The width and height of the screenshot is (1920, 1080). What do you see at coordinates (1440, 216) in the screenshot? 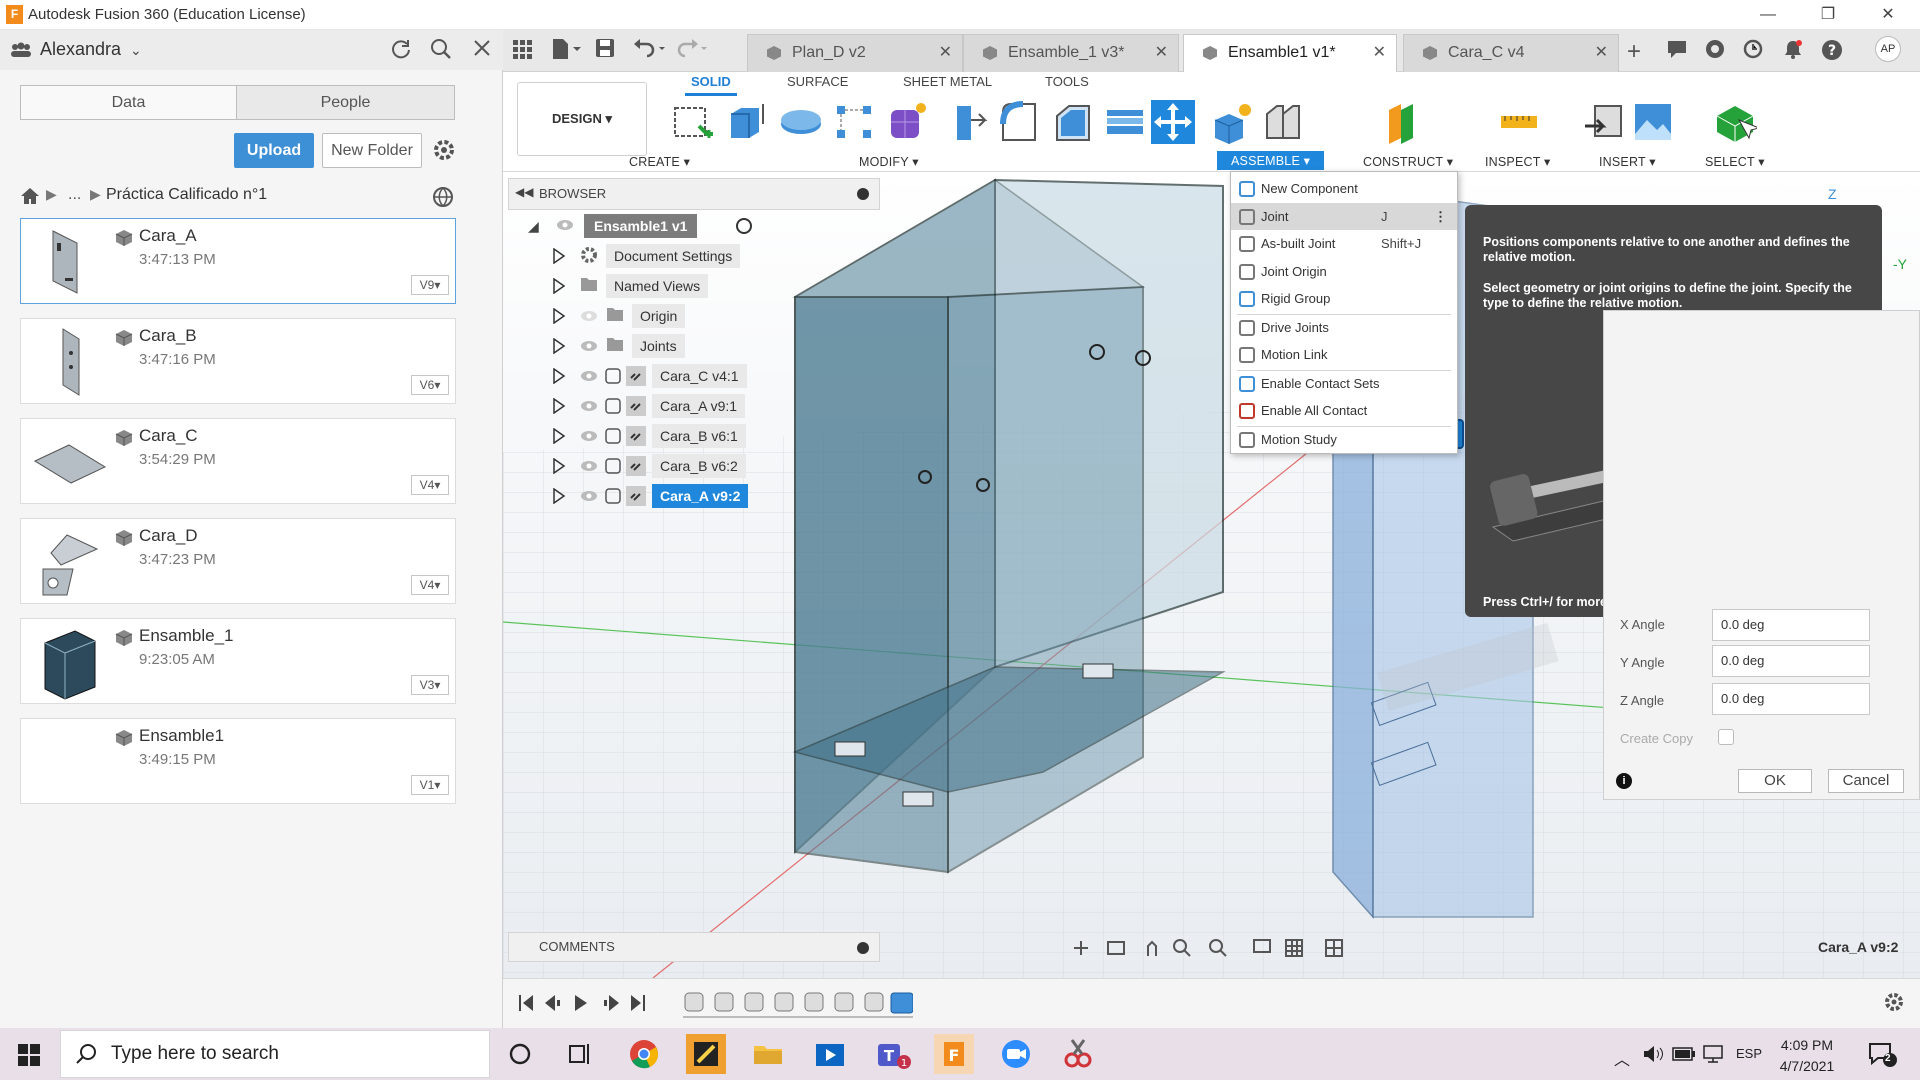
I see `more-options-icon: ⋮` at bounding box center [1440, 216].